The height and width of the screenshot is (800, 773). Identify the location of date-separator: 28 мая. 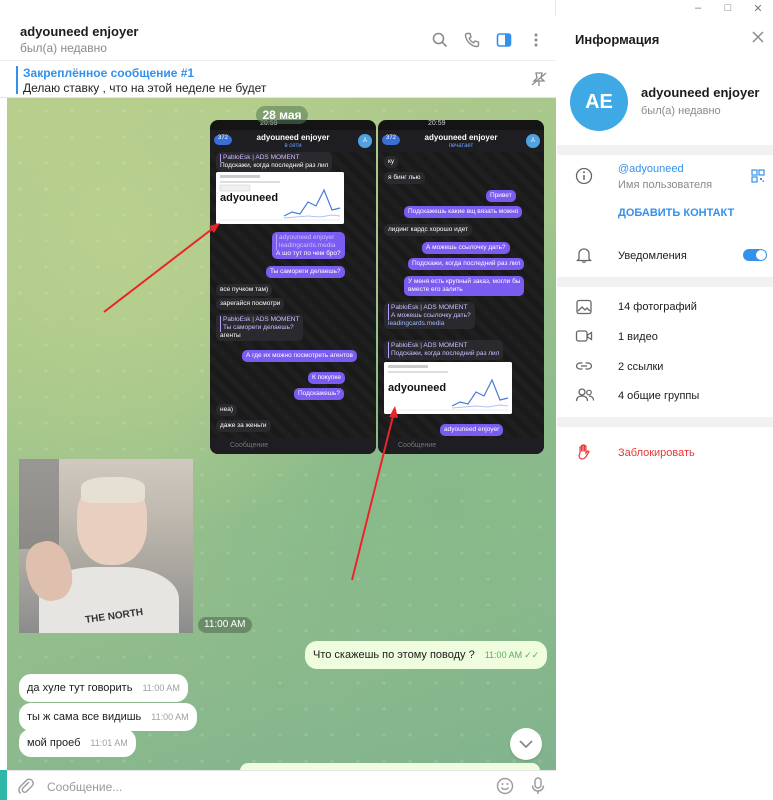
(282, 115).